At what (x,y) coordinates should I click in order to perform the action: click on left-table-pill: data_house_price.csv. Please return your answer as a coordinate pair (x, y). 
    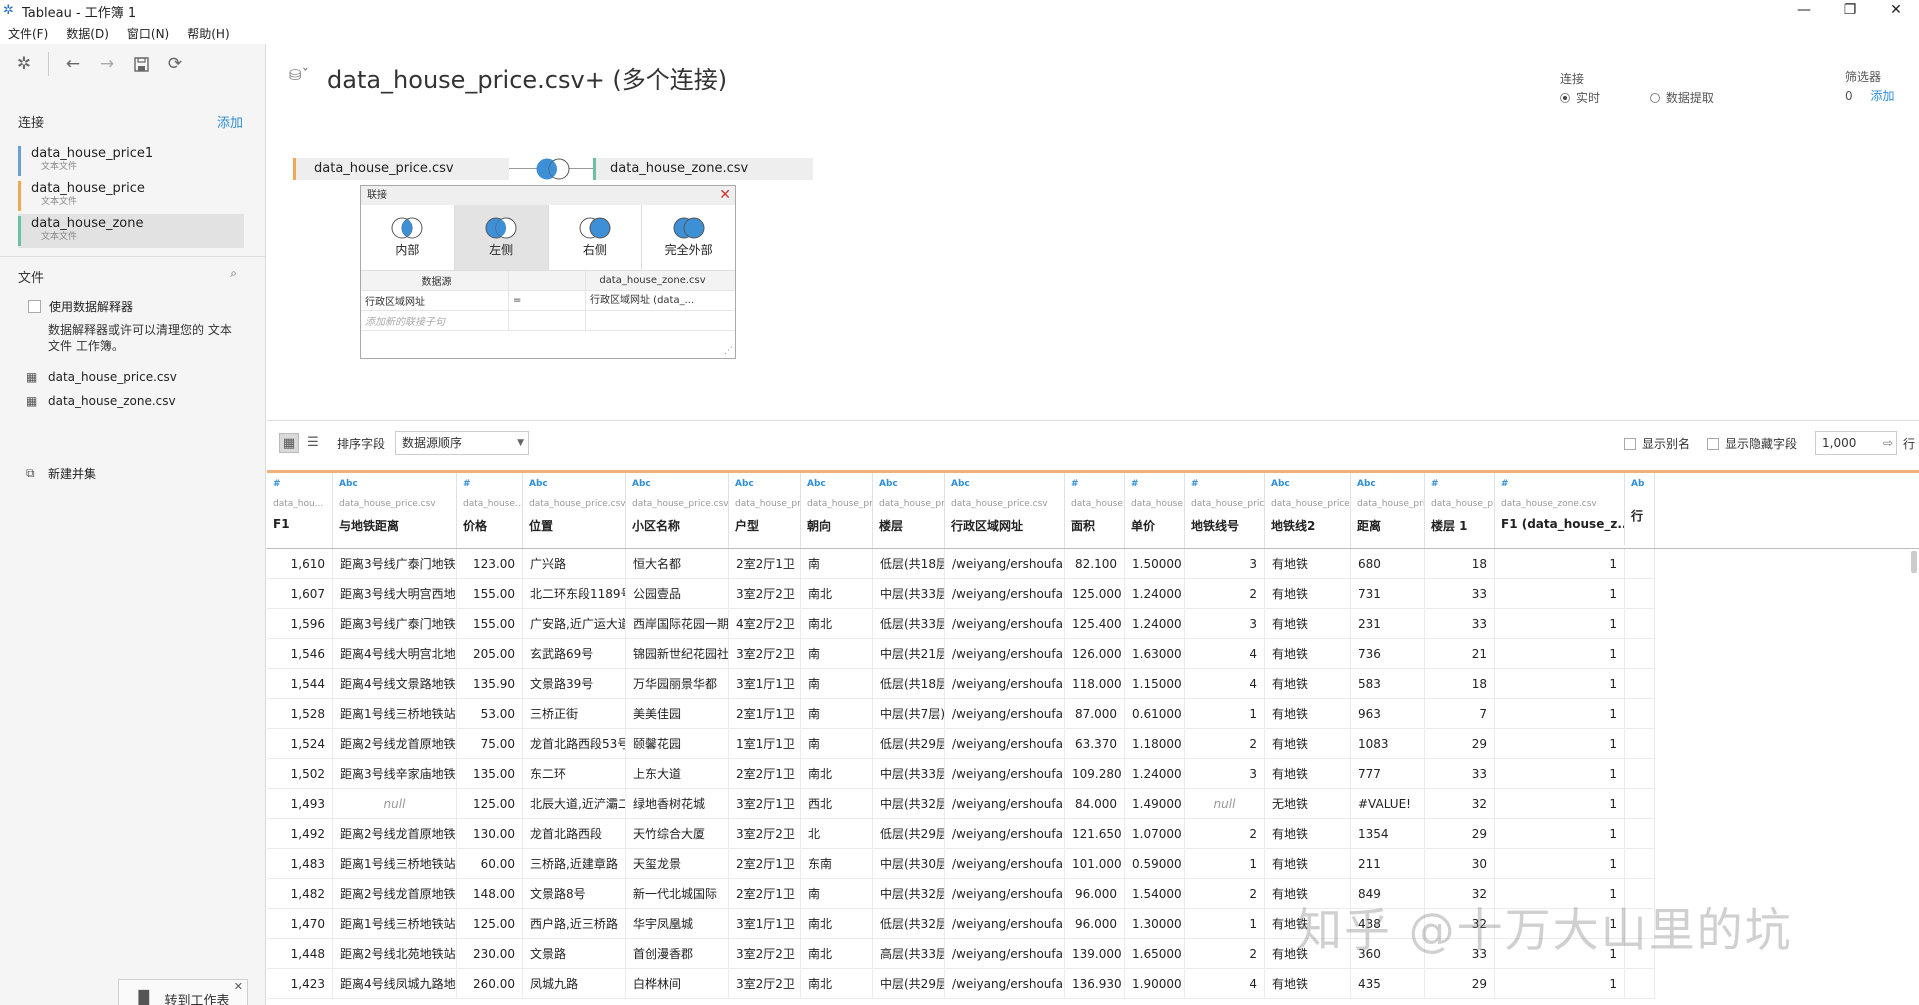
    Looking at the image, I should click on (401, 169).